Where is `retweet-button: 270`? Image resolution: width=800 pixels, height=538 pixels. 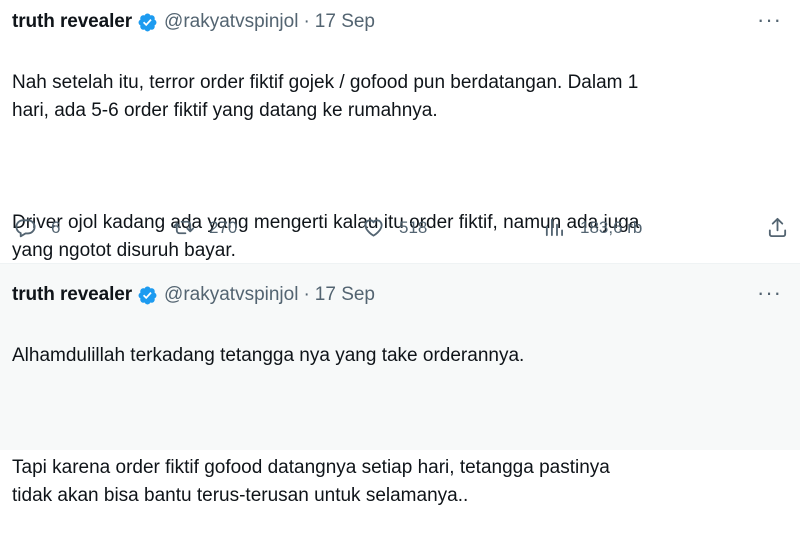 retweet-button: 270 is located at coordinates (204, 227).